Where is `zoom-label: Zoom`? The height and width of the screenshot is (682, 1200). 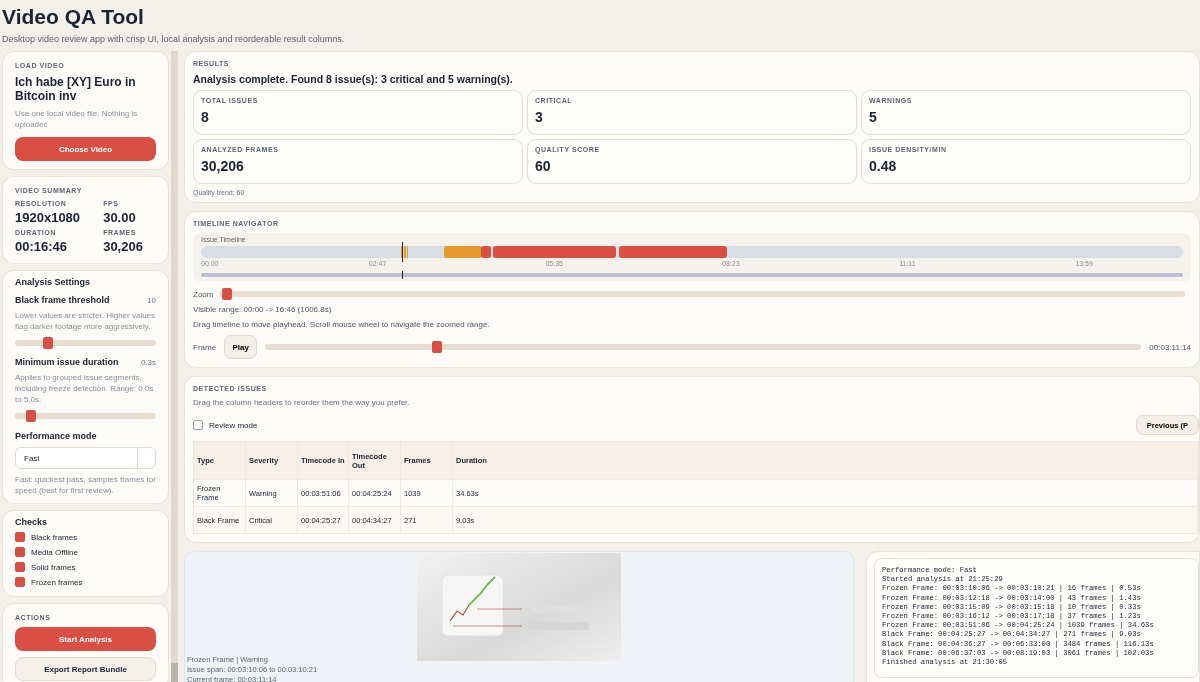
zoom-label: Zoom is located at coordinates (203, 294).